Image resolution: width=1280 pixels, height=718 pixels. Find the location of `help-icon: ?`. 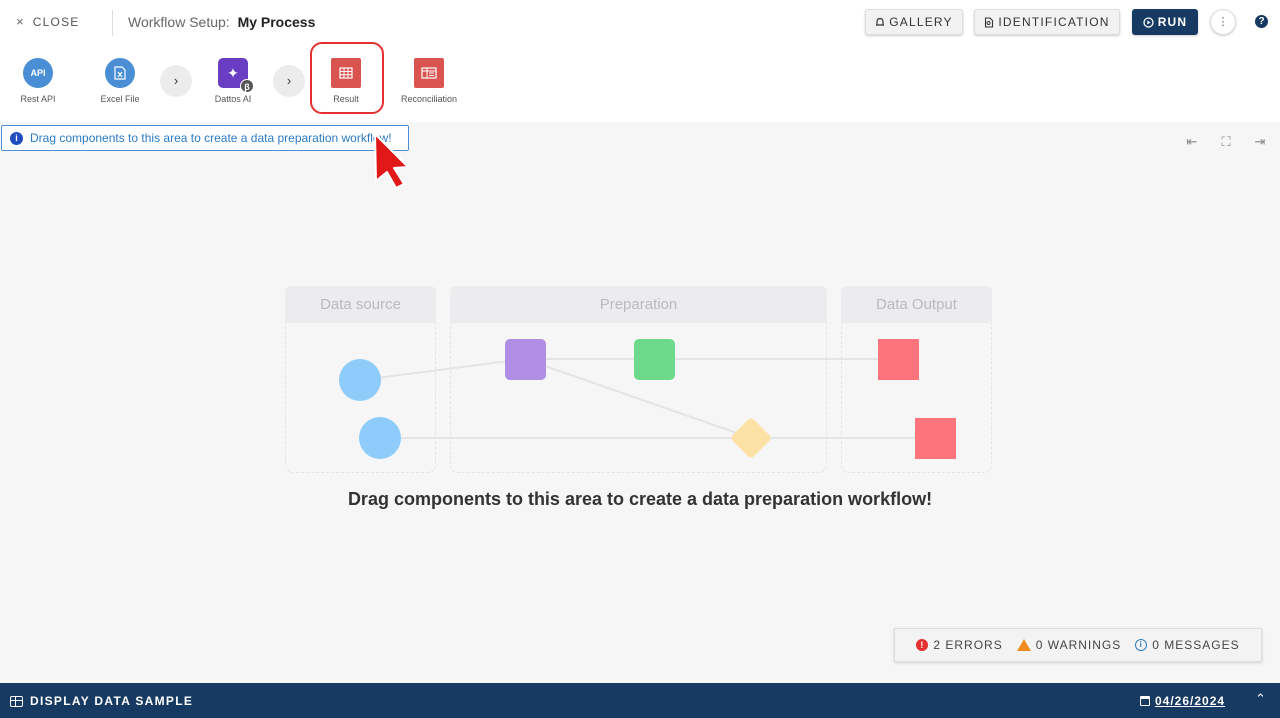

help-icon: ? is located at coordinates (1261, 21).